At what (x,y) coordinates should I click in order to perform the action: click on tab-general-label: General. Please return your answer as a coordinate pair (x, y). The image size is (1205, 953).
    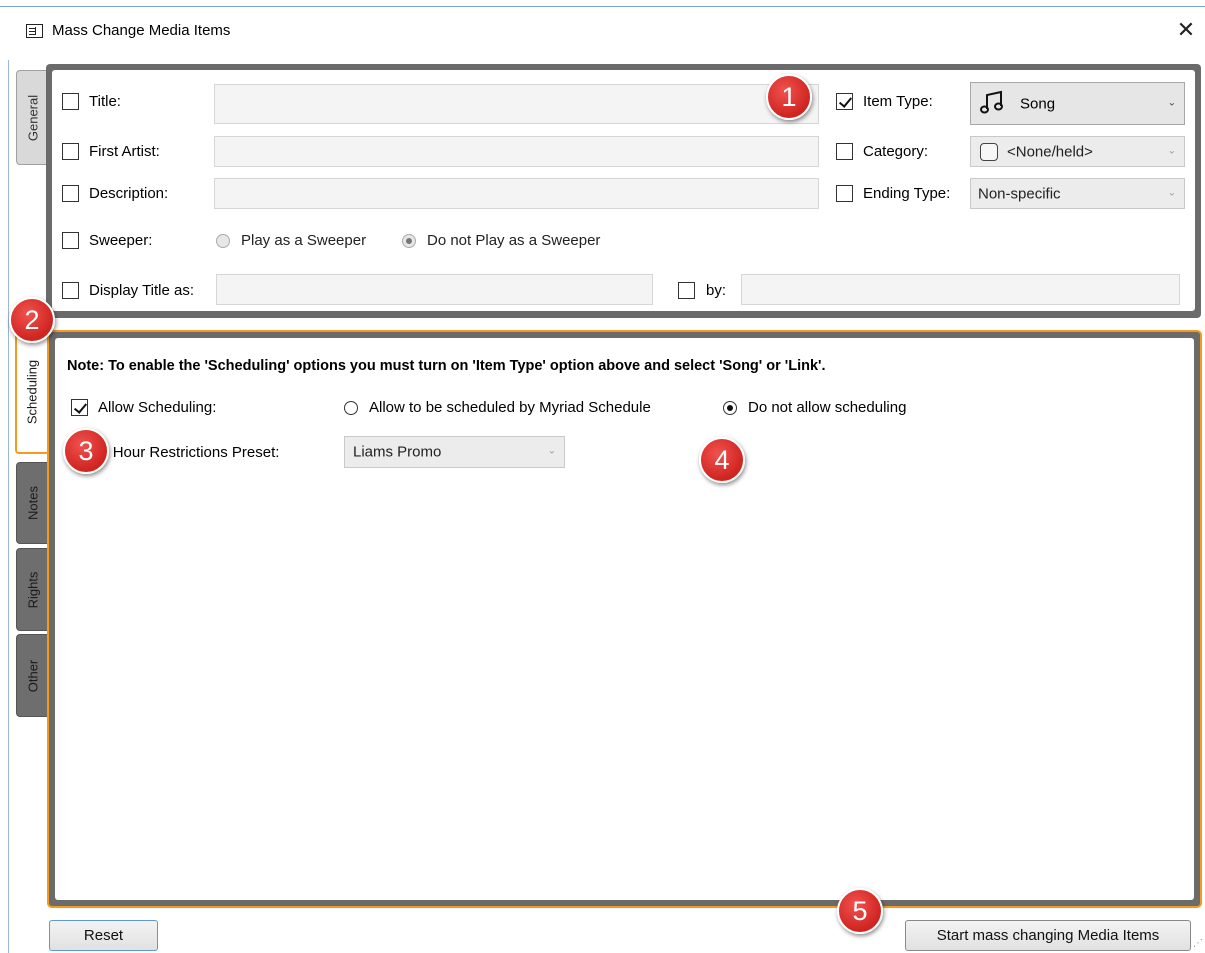
    Looking at the image, I should click on (32, 117).